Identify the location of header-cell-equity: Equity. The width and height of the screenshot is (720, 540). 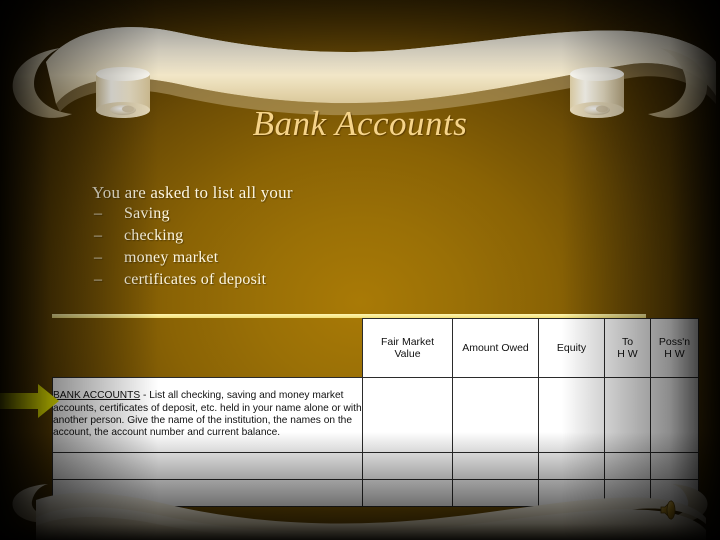
(571, 348).